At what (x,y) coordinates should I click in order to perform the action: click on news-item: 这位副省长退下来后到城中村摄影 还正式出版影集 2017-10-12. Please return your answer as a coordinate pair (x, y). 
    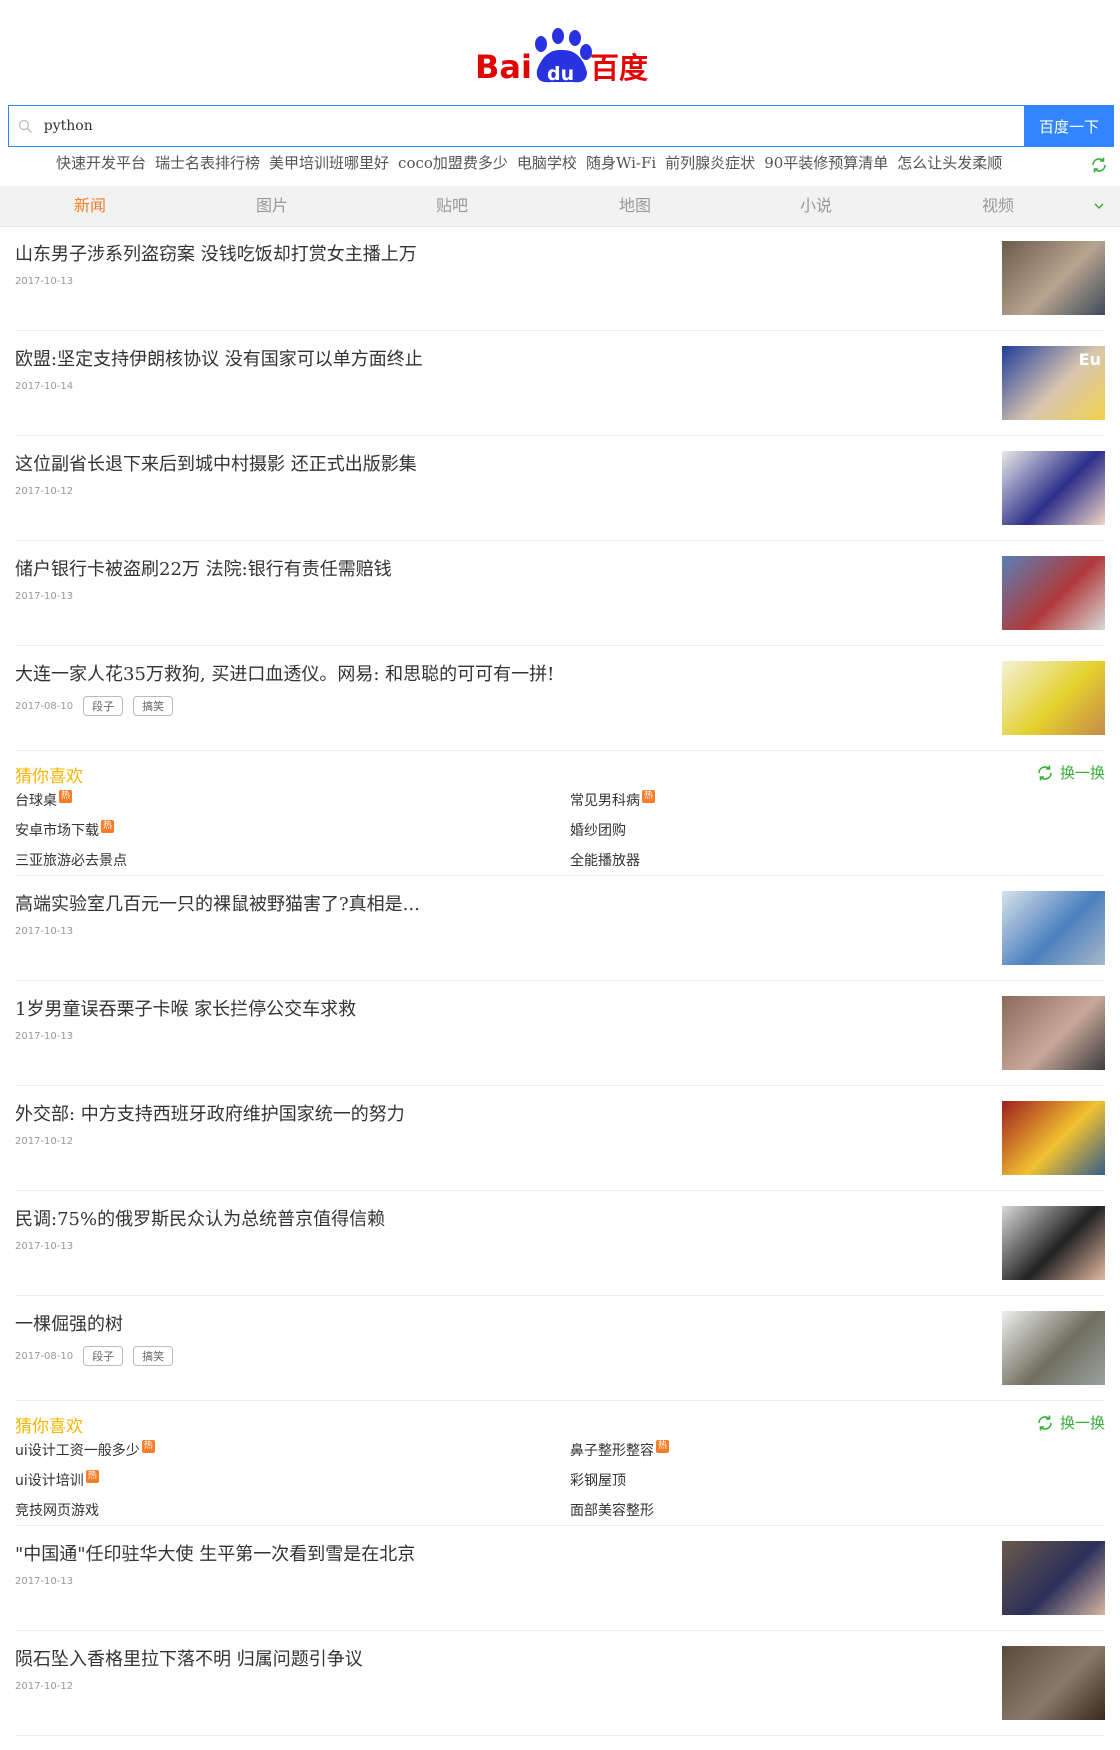
    Looking at the image, I should click on (560, 488).